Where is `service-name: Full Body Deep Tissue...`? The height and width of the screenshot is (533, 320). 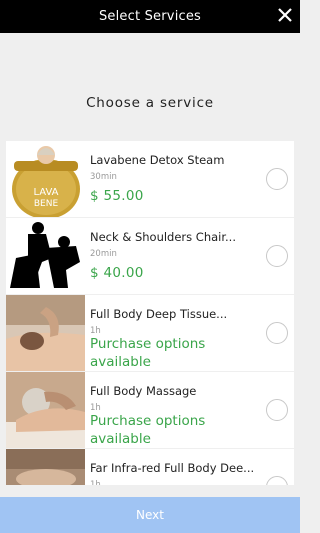
service-name: Full Body Deep Tissue... is located at coordinates (159, 314).